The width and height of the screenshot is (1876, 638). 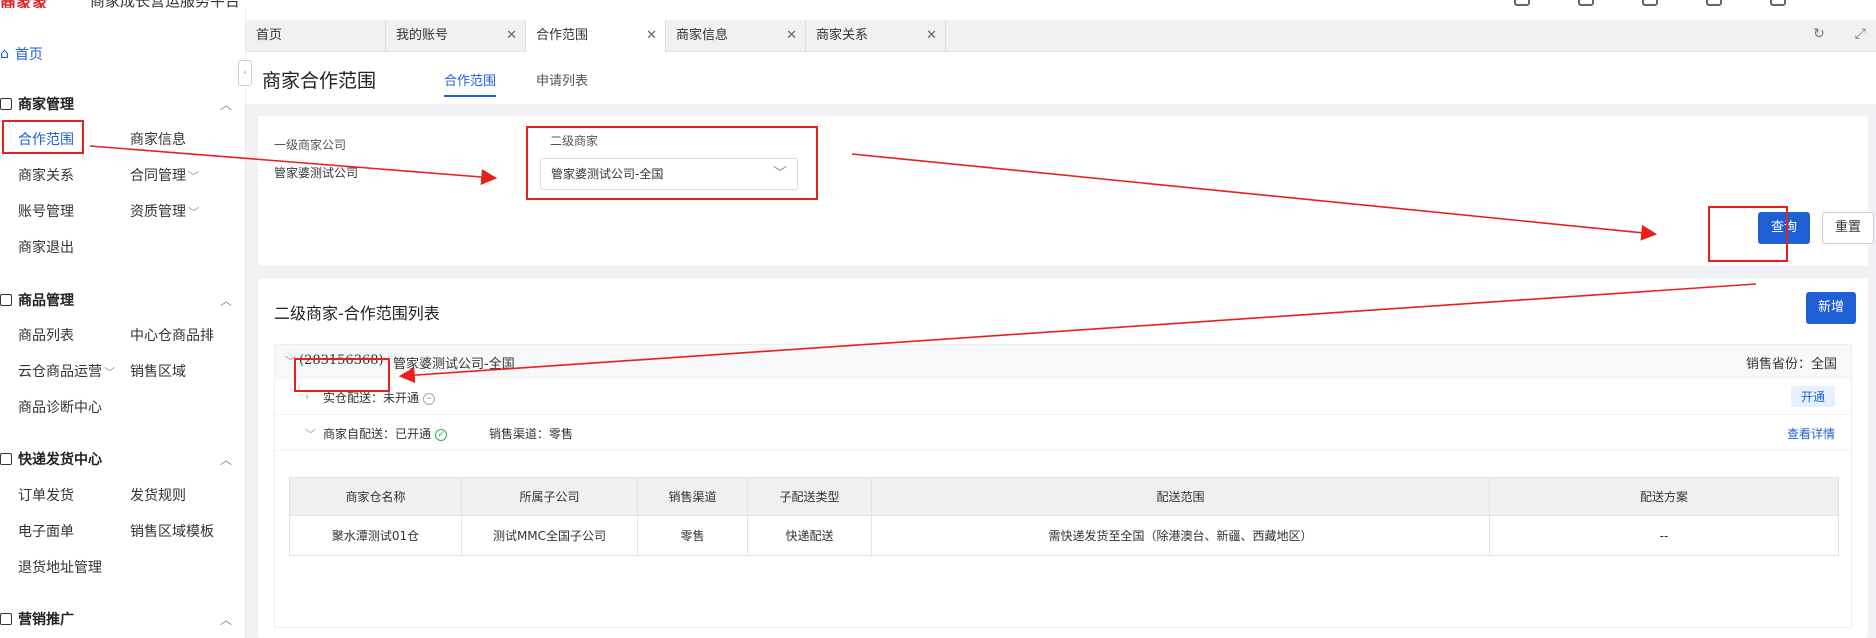 I want to click on column-header: 配送方案, so click(x=1664, y=496).